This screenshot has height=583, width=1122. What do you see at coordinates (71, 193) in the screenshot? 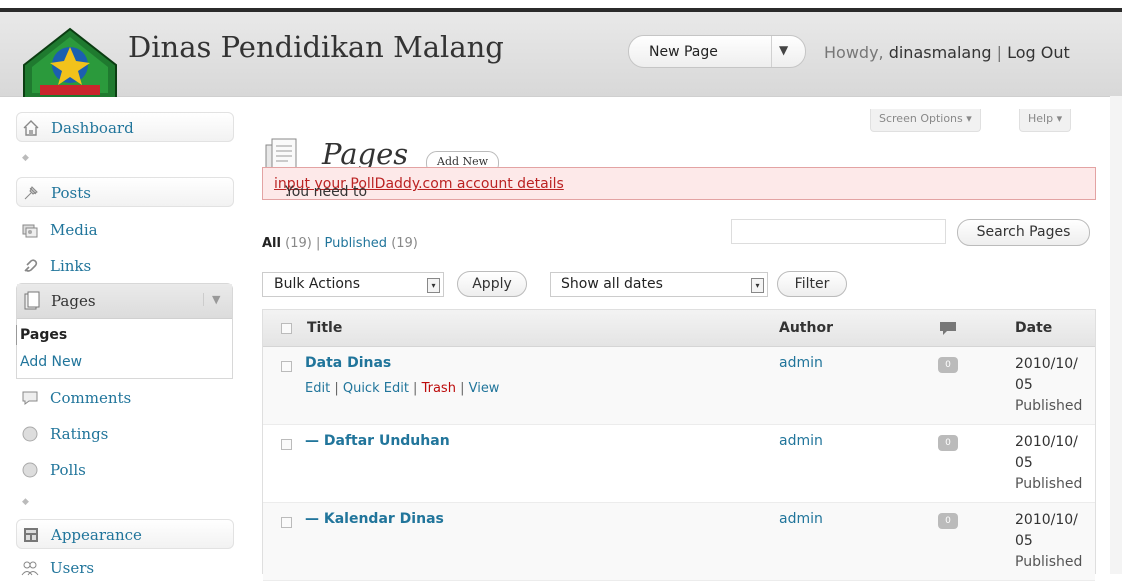
I see `sidebar-item-label: Posts` at bounding box center [71, 193].